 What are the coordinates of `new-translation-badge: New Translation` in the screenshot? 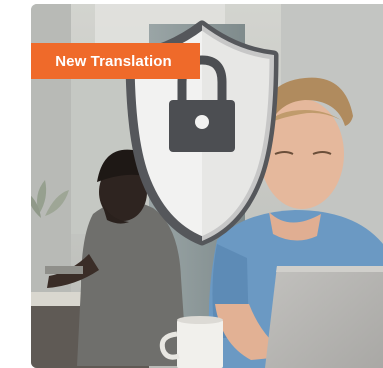 It's located at (115, 61).